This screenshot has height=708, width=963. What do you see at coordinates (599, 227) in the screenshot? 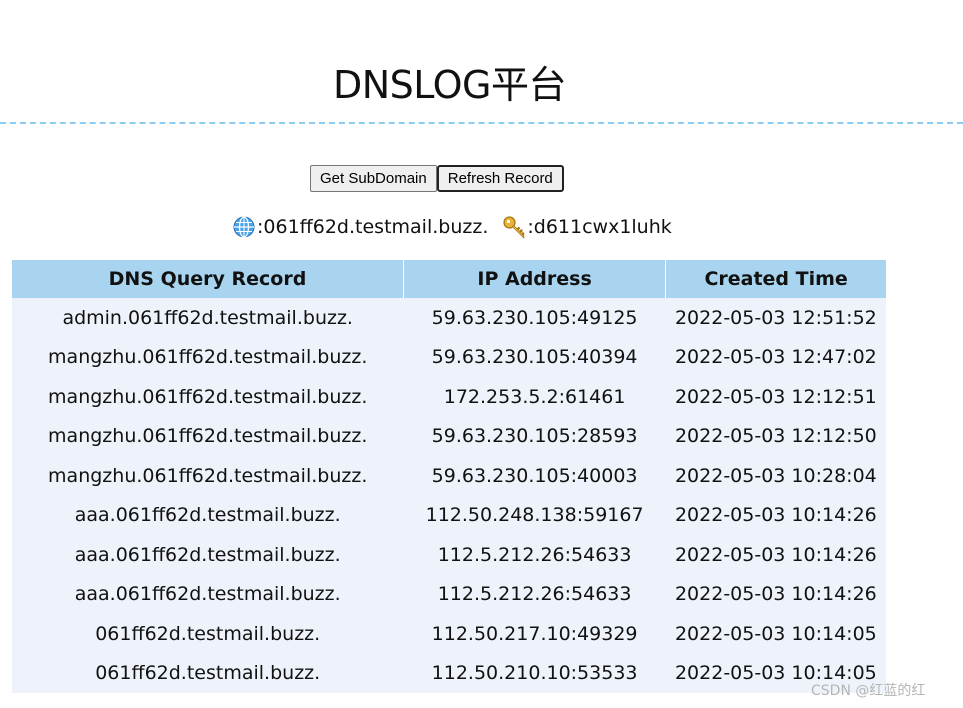
I see `token-value: :d611cwx1luhk` at bounding box center [599, 227].